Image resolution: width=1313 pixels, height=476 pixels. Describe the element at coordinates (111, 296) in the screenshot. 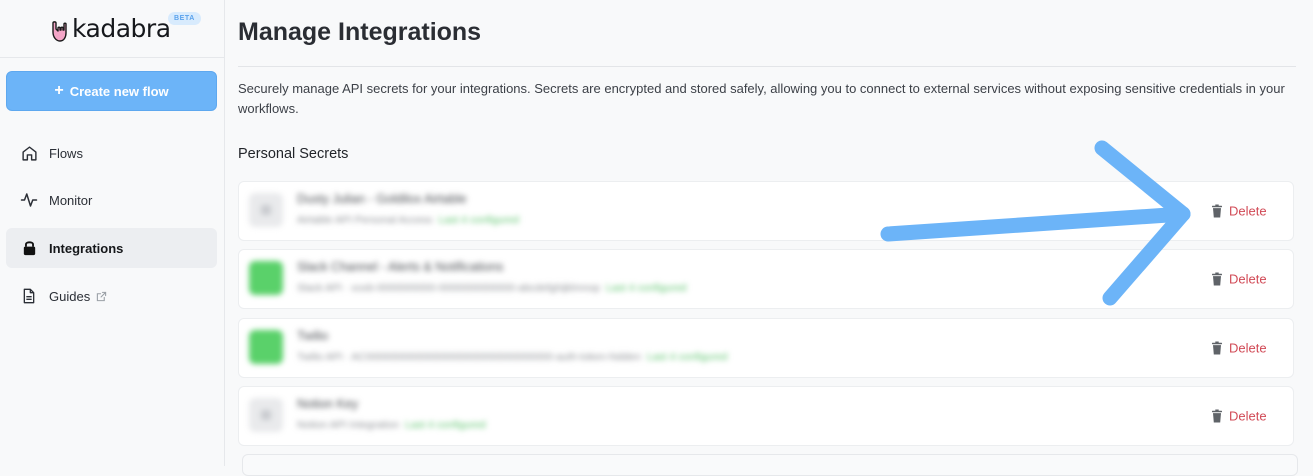

I see `sidebar-item-guides: Guides` at that location.